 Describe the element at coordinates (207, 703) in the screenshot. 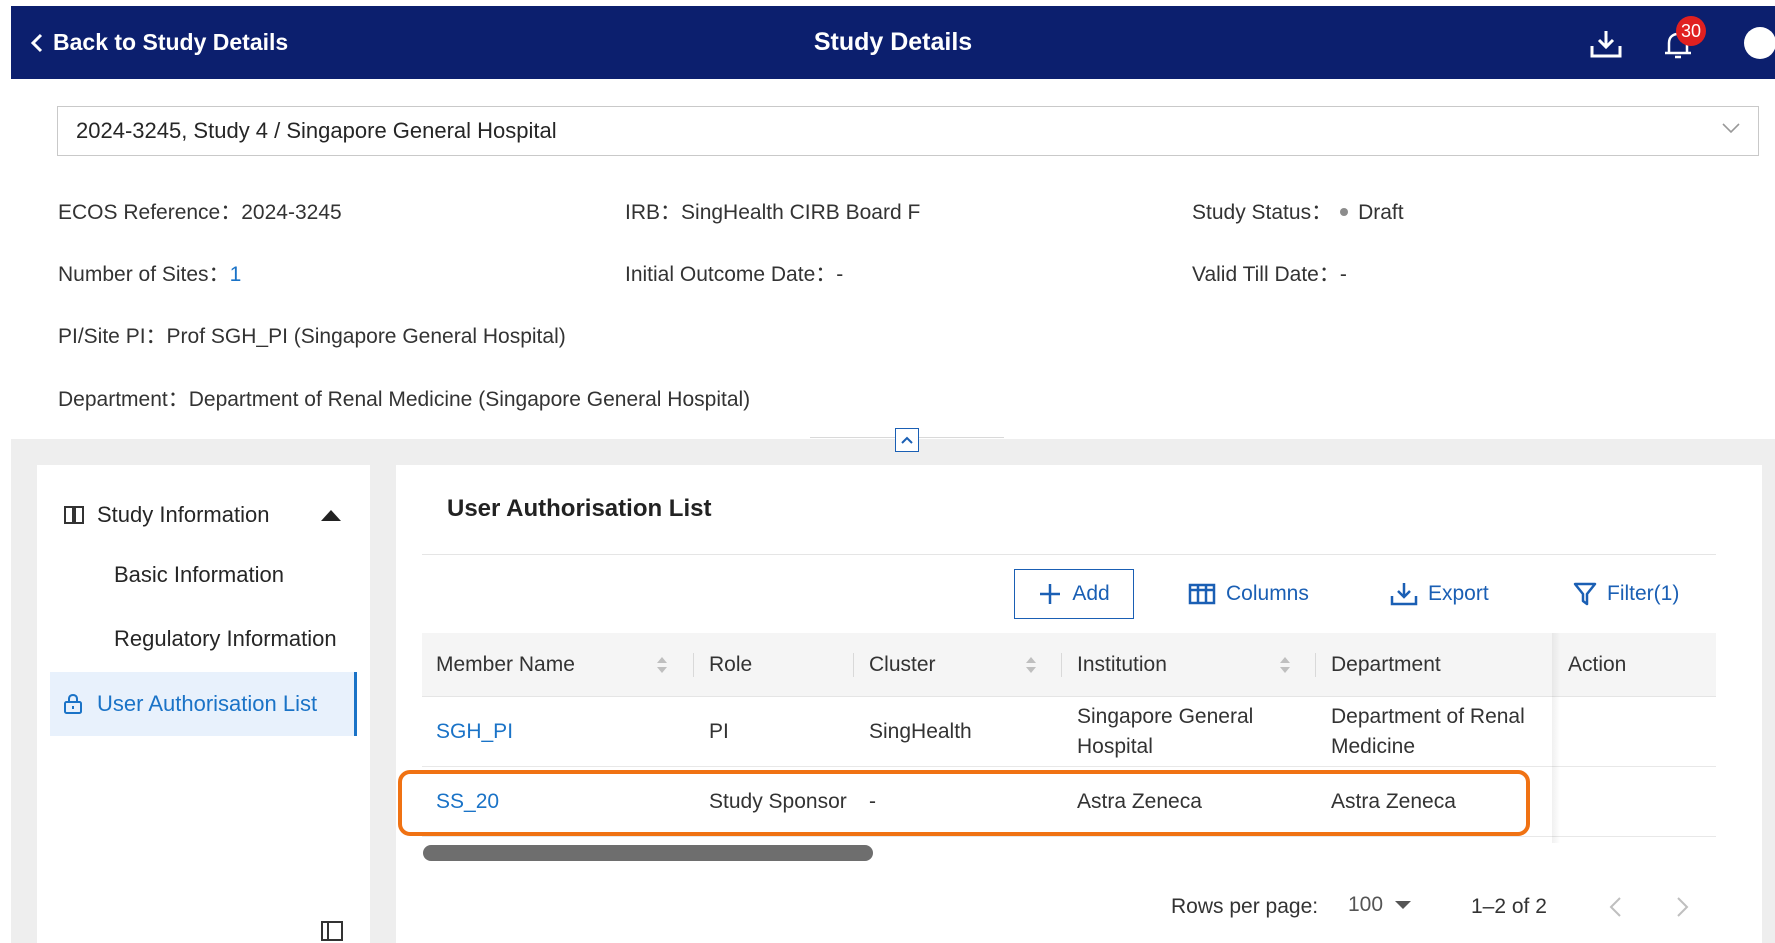

I see `sidebar-item-label: User Authorisation List` at that location.